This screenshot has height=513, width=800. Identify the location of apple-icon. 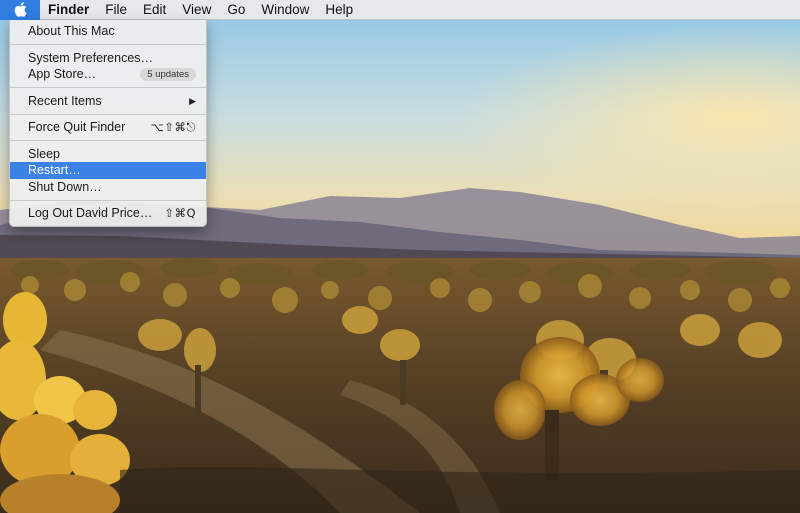
(20, 9).